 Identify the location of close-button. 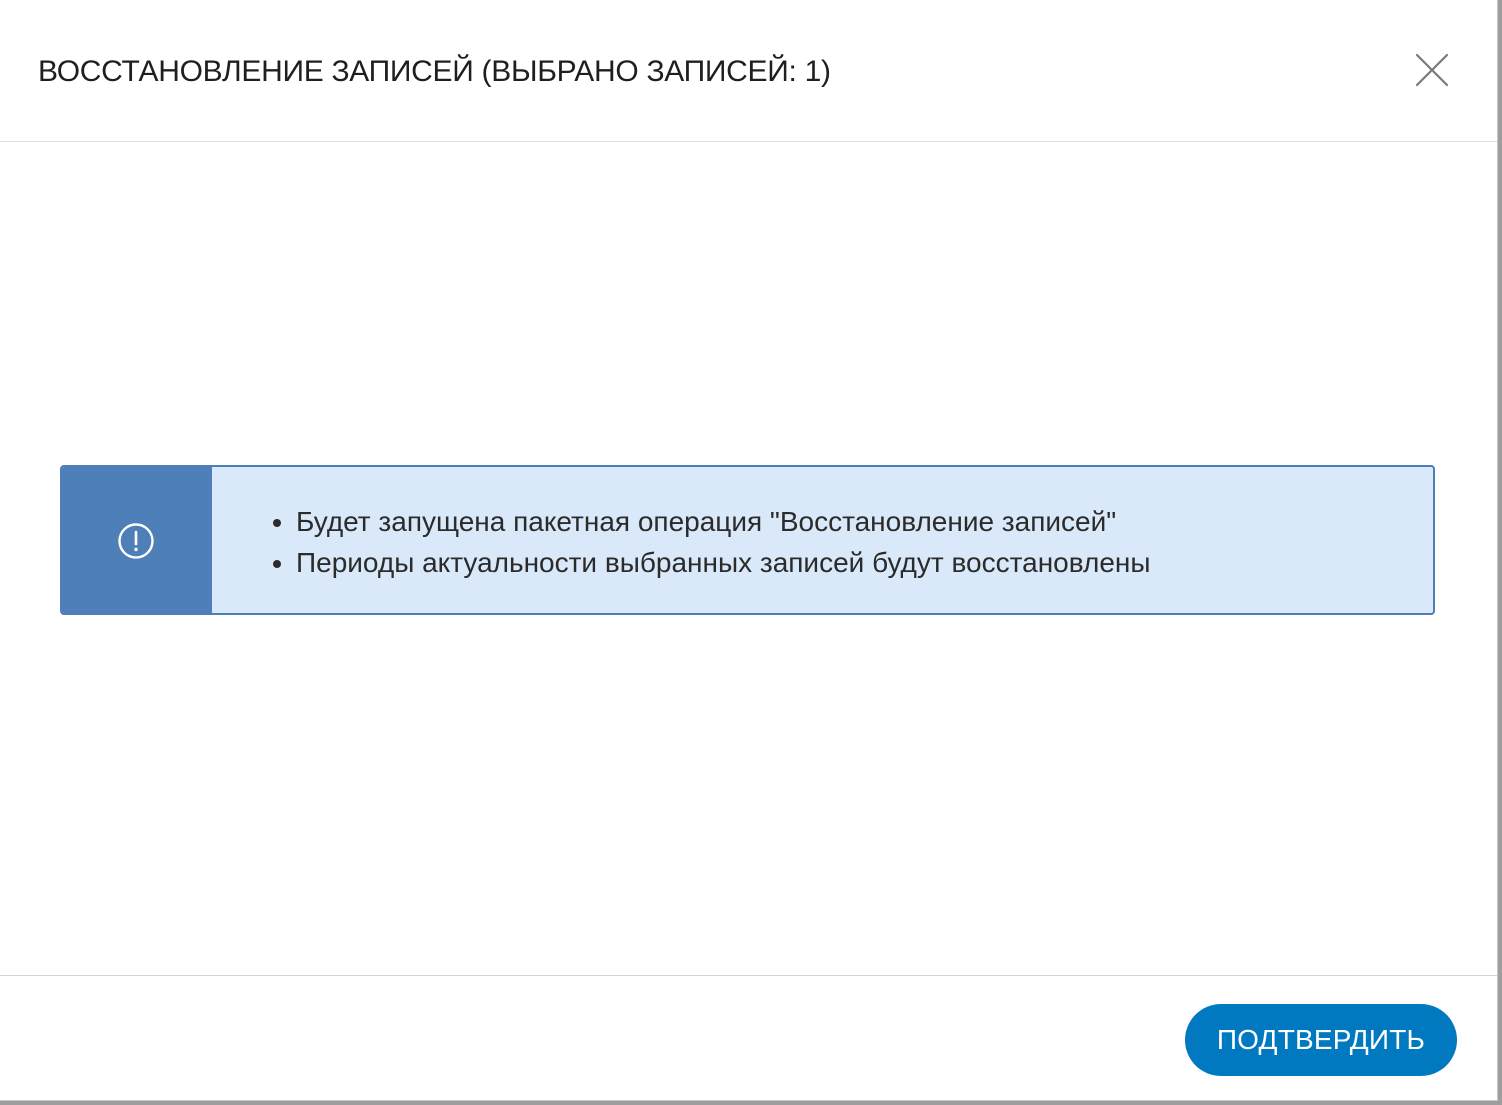
(1432, 70).